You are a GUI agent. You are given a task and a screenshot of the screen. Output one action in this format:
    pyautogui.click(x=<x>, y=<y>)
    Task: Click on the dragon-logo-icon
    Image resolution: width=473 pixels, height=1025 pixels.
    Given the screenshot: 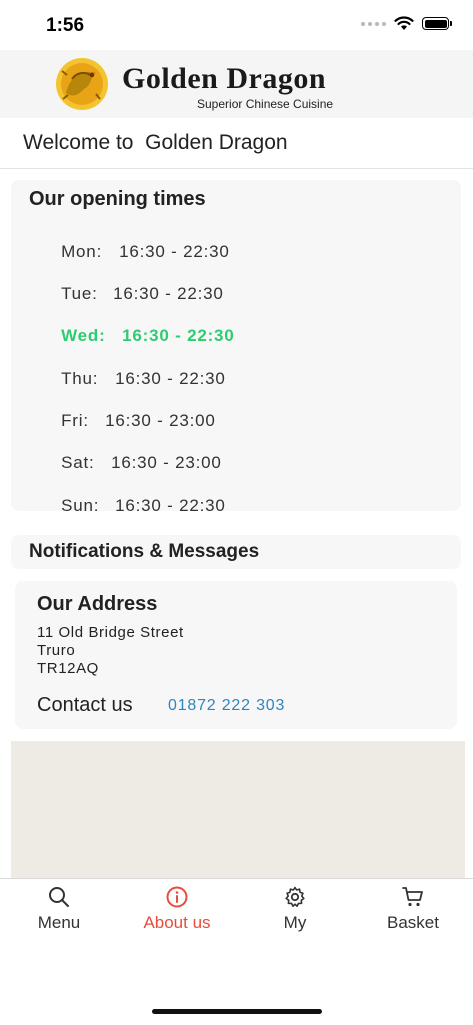 What is the action you would take?
    pyautogui.click(x=82, y=84)
    